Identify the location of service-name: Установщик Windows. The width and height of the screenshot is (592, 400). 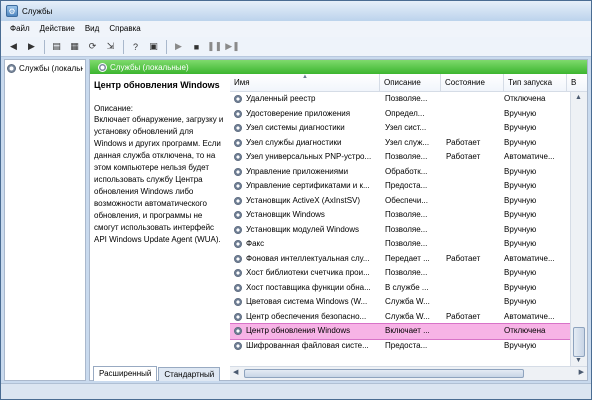
(285, 214).